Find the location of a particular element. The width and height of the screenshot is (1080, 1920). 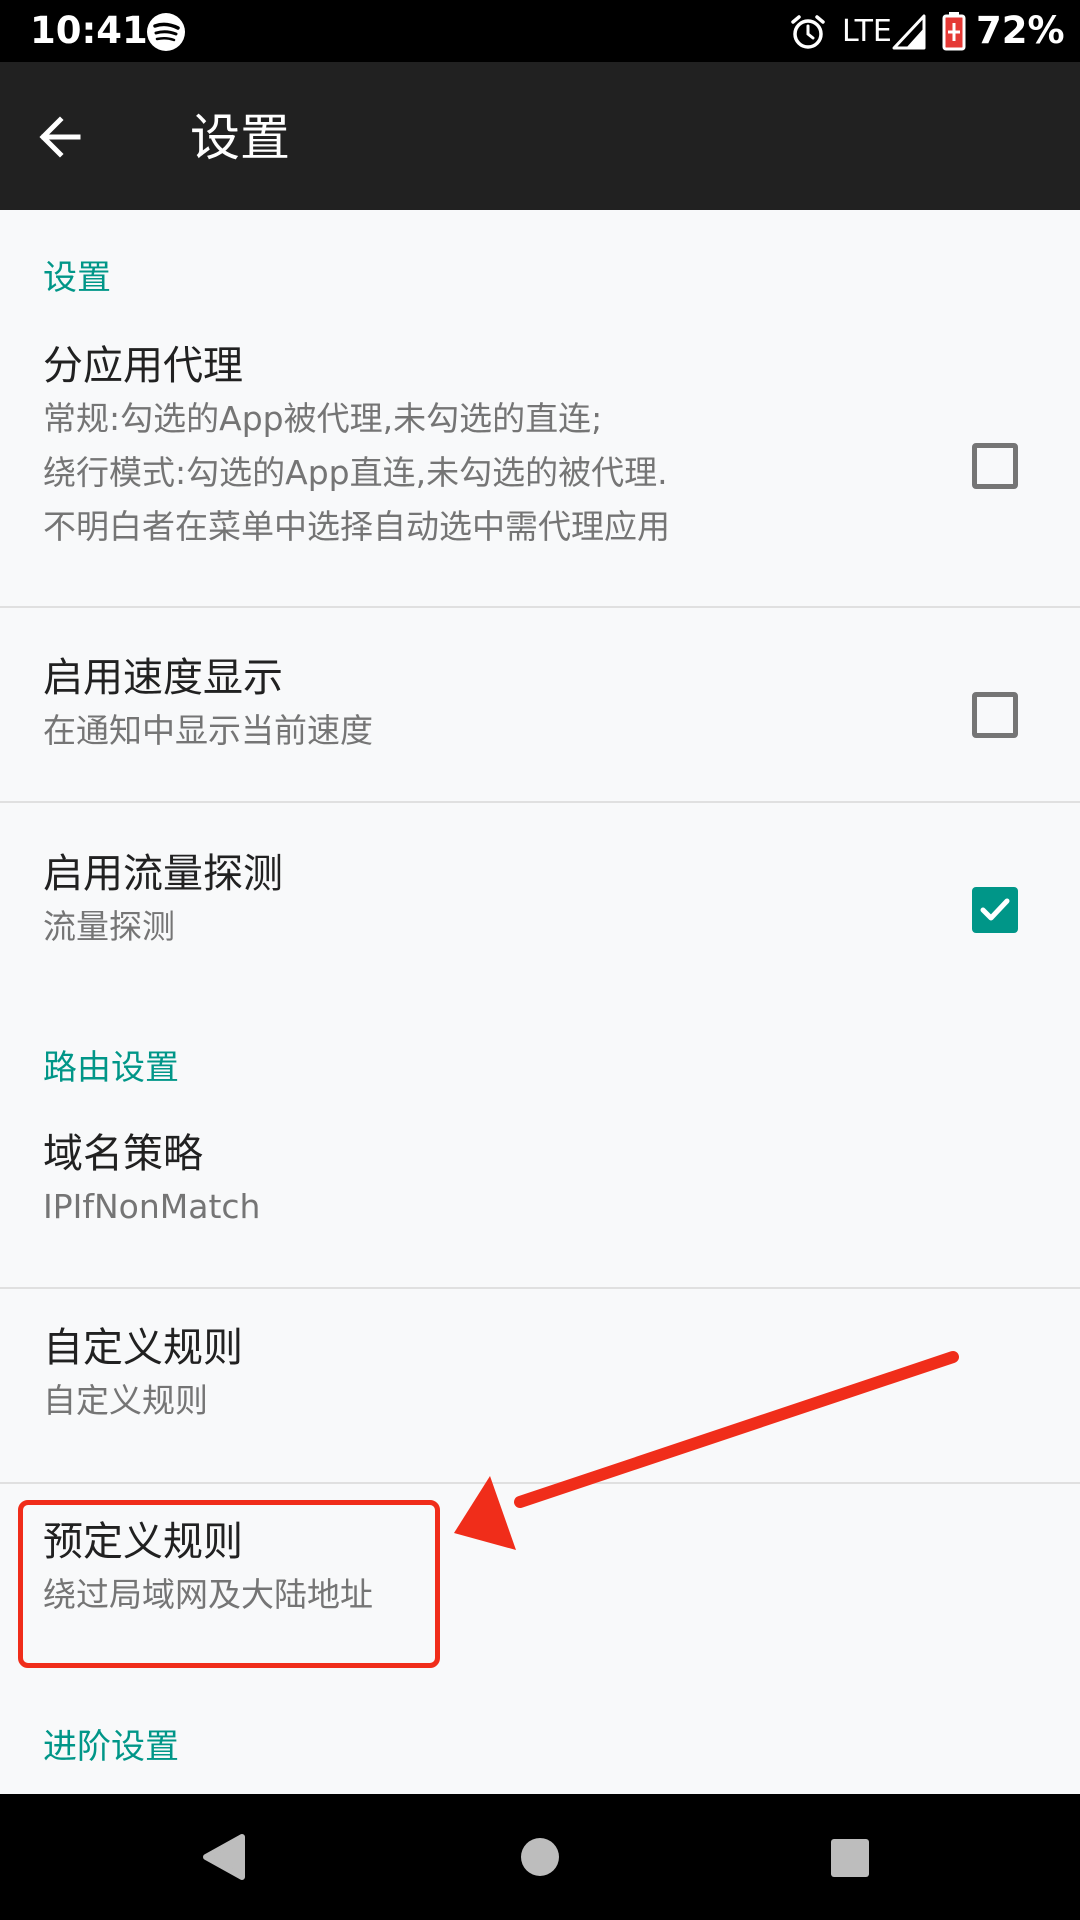

pref-predefined-rules-summary: 绕过局域网及大陆地址 is located at coordinates (208, 1594).